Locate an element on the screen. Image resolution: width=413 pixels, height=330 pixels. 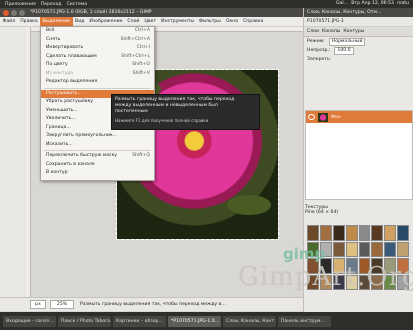
menu-help: Справка is located at coordinates (253, 21).